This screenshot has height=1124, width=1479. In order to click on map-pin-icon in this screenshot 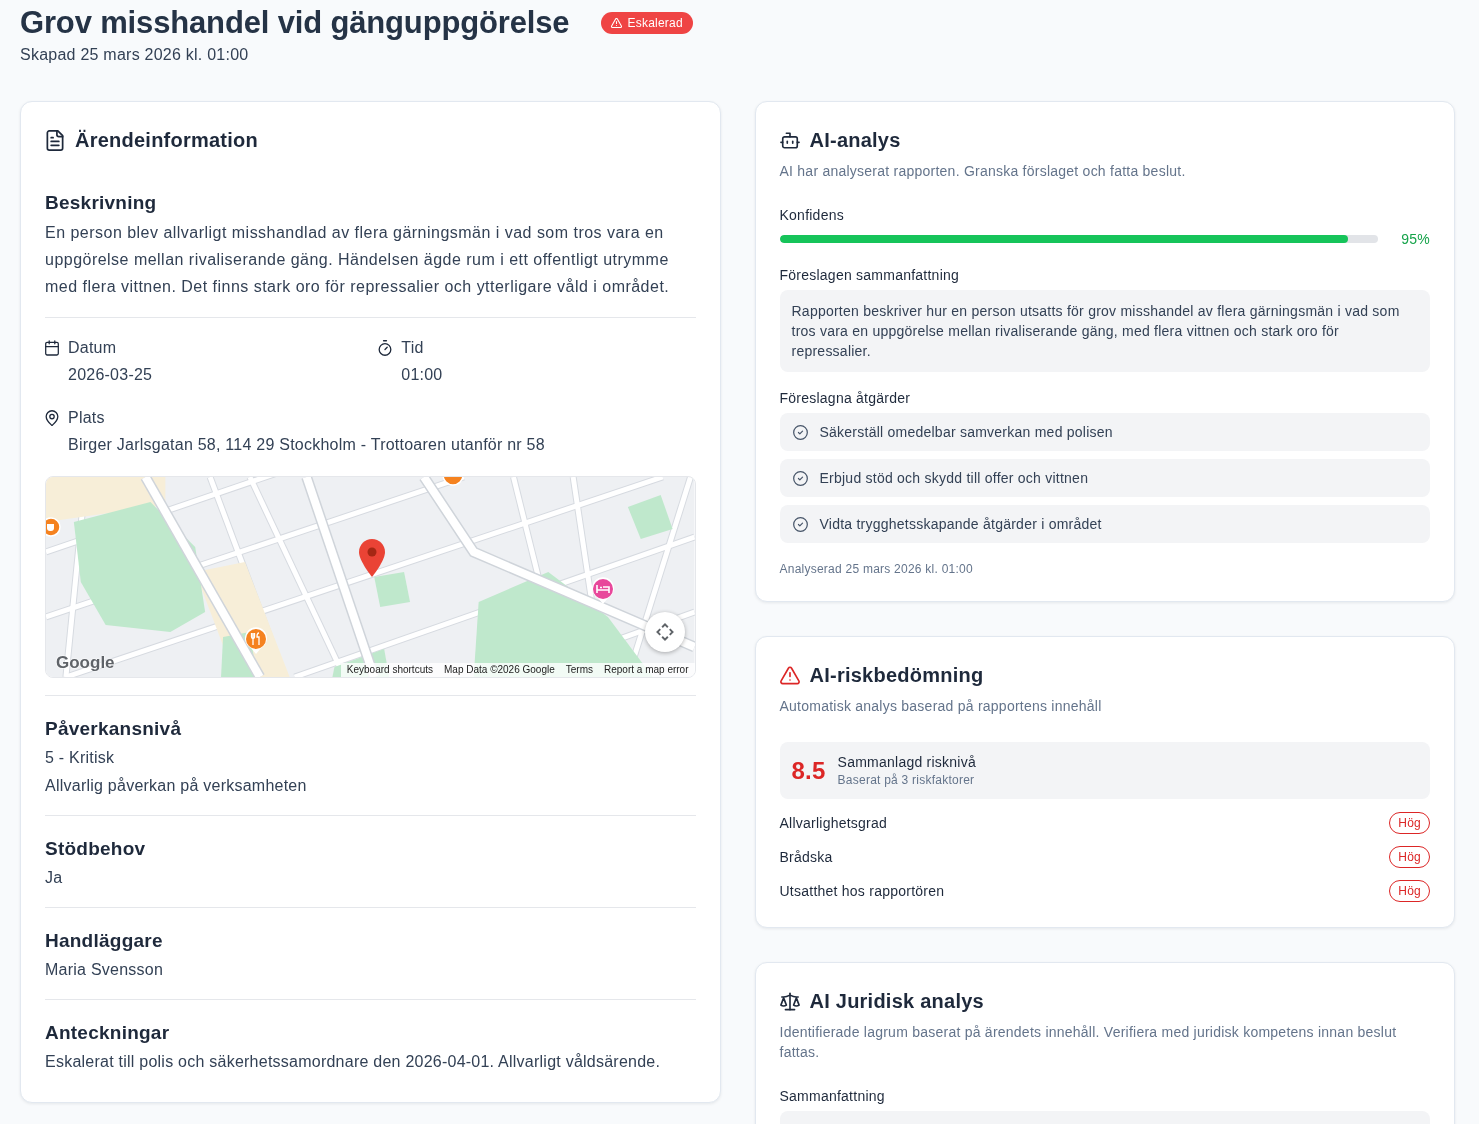, I will do `click(52, 418)`.